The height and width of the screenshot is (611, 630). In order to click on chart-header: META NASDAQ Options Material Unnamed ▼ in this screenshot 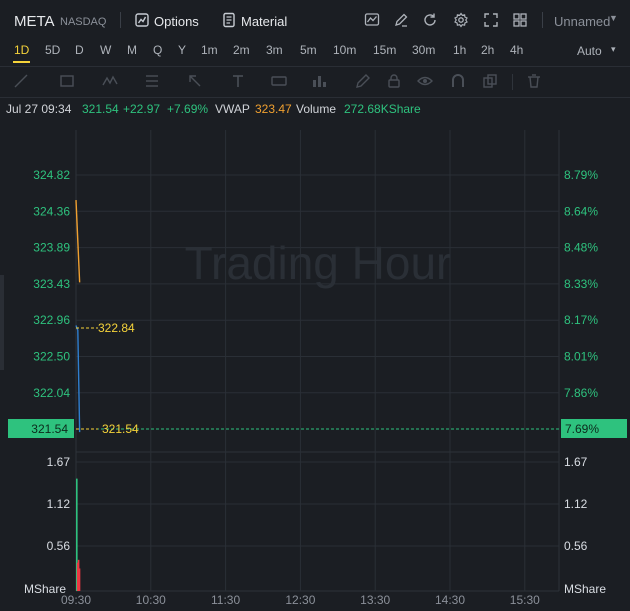, I will do `click(315, 20)`.